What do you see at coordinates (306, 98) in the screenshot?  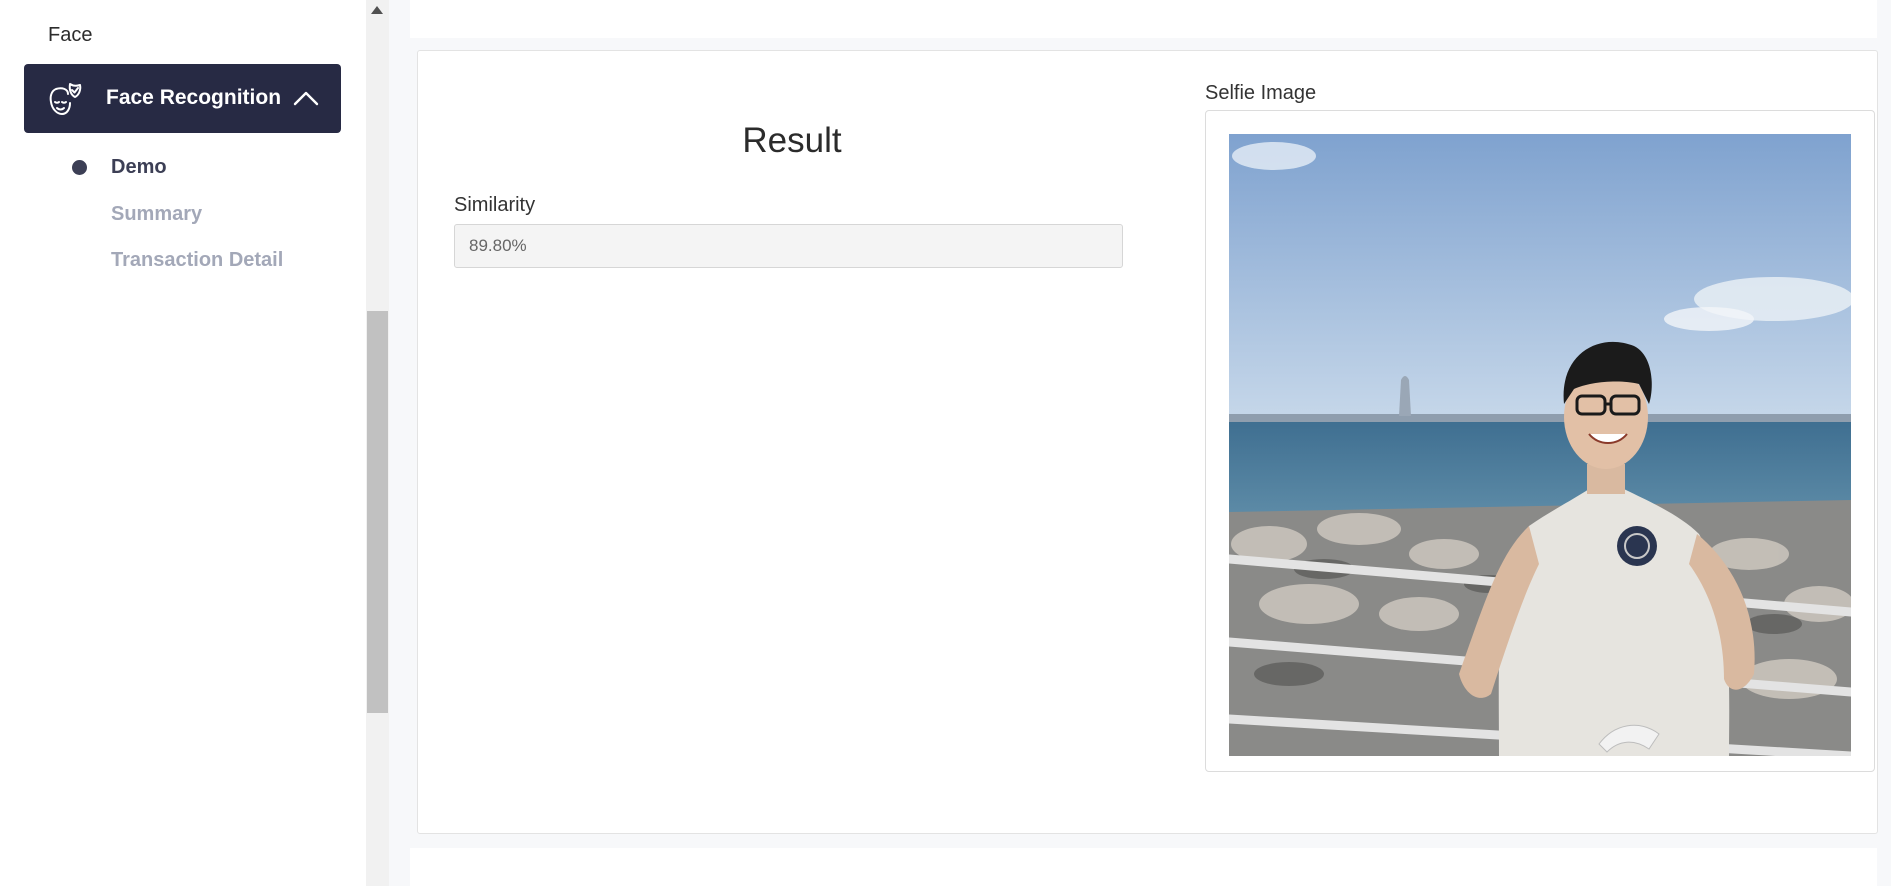 I see `chevron-up-icon` at bounding box center [306, 98].